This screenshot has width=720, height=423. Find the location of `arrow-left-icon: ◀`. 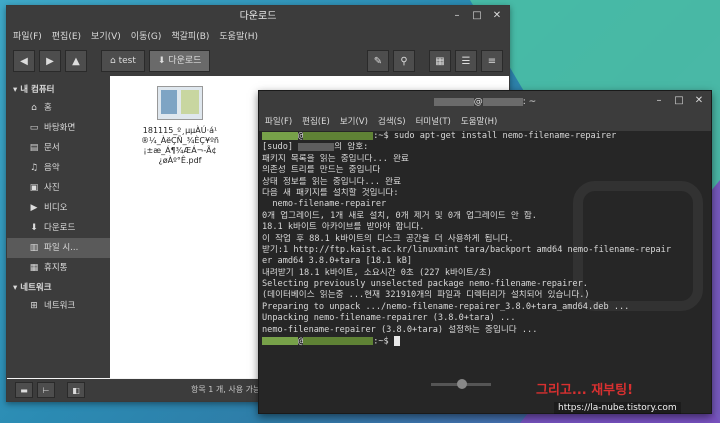

arrow-left-icon: ◀ is located at coordinates (24, 61).